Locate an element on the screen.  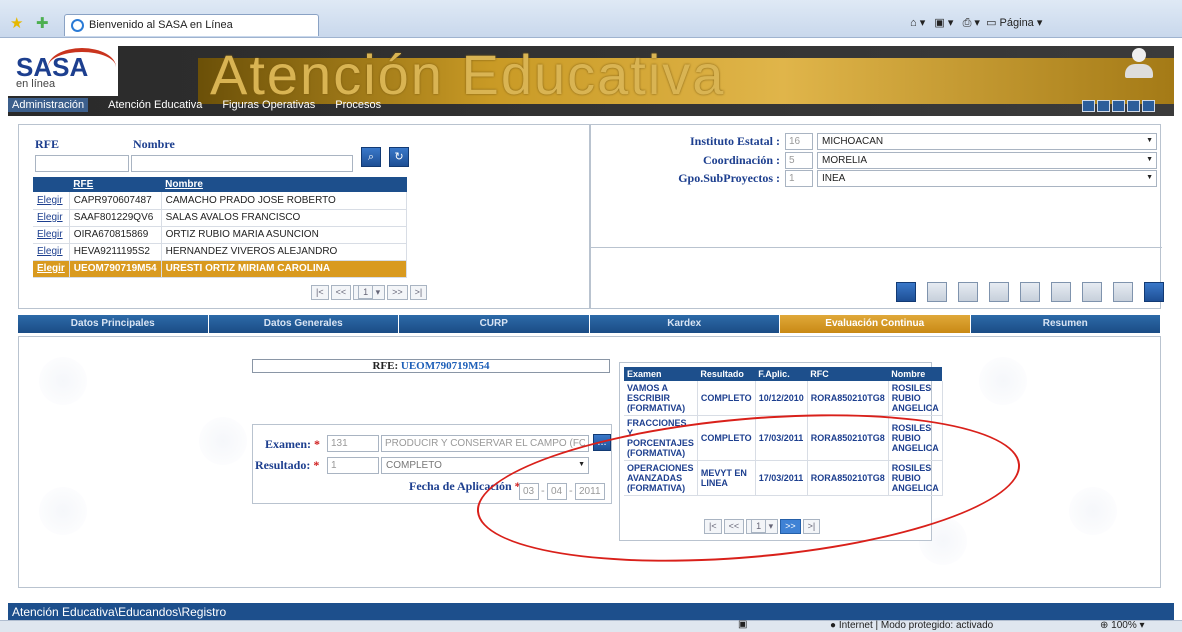
evaluation-rfe-value: UEOM790719M54 is located at coordinates (445, 366).